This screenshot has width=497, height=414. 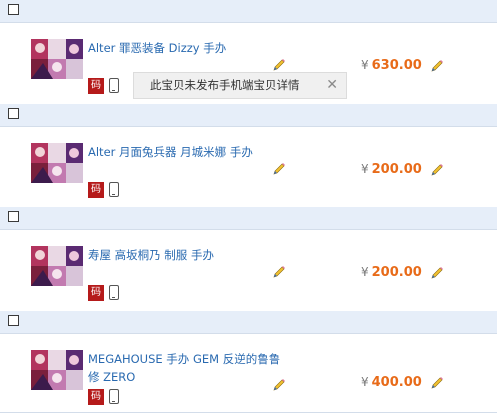 I want to click on price: ¥400.00, so click(x=391, y=382).